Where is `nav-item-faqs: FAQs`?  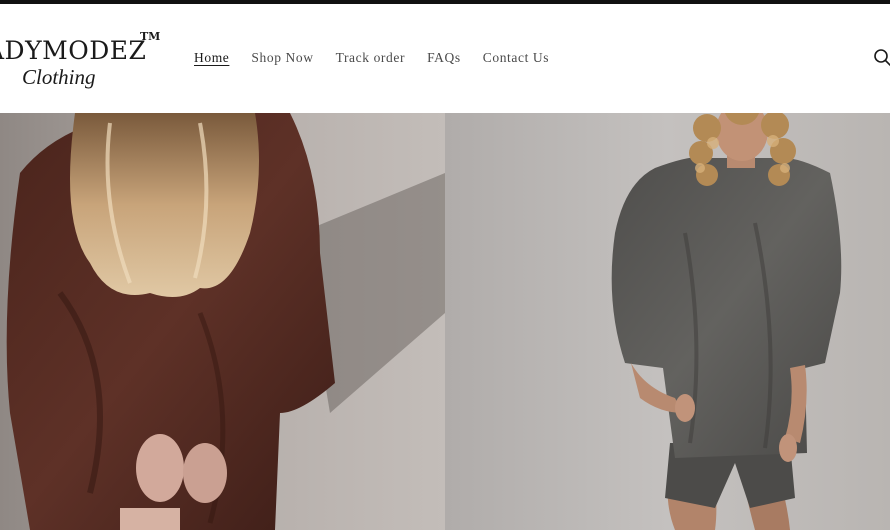
nav-item-faqs: FAQs is located at coordinates (444, 58).